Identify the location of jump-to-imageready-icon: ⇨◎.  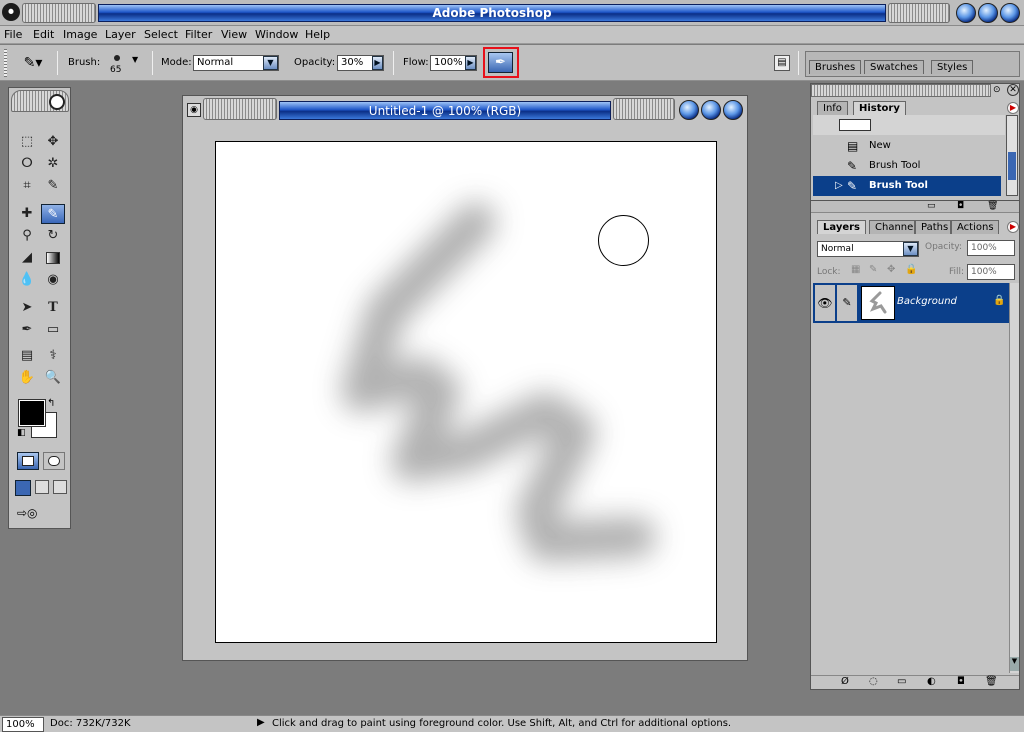
(40, 515).